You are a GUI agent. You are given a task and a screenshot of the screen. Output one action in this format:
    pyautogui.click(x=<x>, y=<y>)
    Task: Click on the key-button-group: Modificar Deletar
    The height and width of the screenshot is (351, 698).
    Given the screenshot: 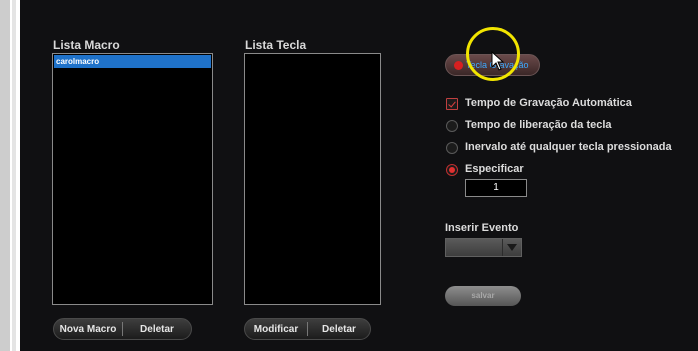 What is the action you would take?
    pyautogui.click(x=307, y=329)
    